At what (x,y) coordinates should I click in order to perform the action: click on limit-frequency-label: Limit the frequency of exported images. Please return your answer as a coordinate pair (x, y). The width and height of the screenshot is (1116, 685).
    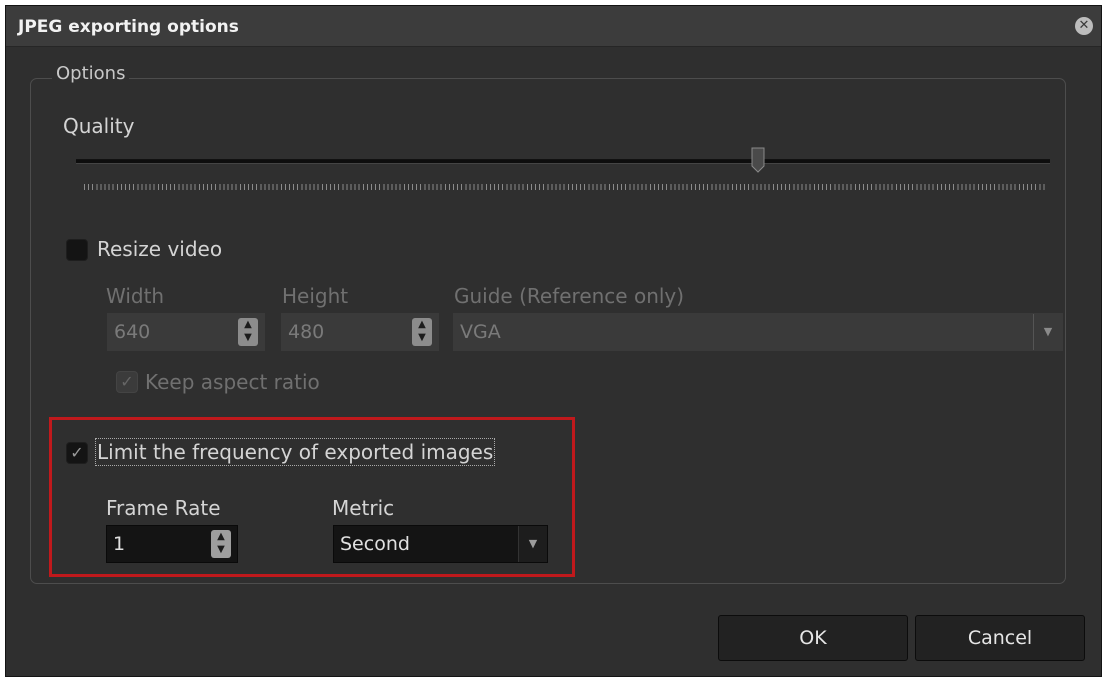
    Looking at the image, I should click on (295, 452).